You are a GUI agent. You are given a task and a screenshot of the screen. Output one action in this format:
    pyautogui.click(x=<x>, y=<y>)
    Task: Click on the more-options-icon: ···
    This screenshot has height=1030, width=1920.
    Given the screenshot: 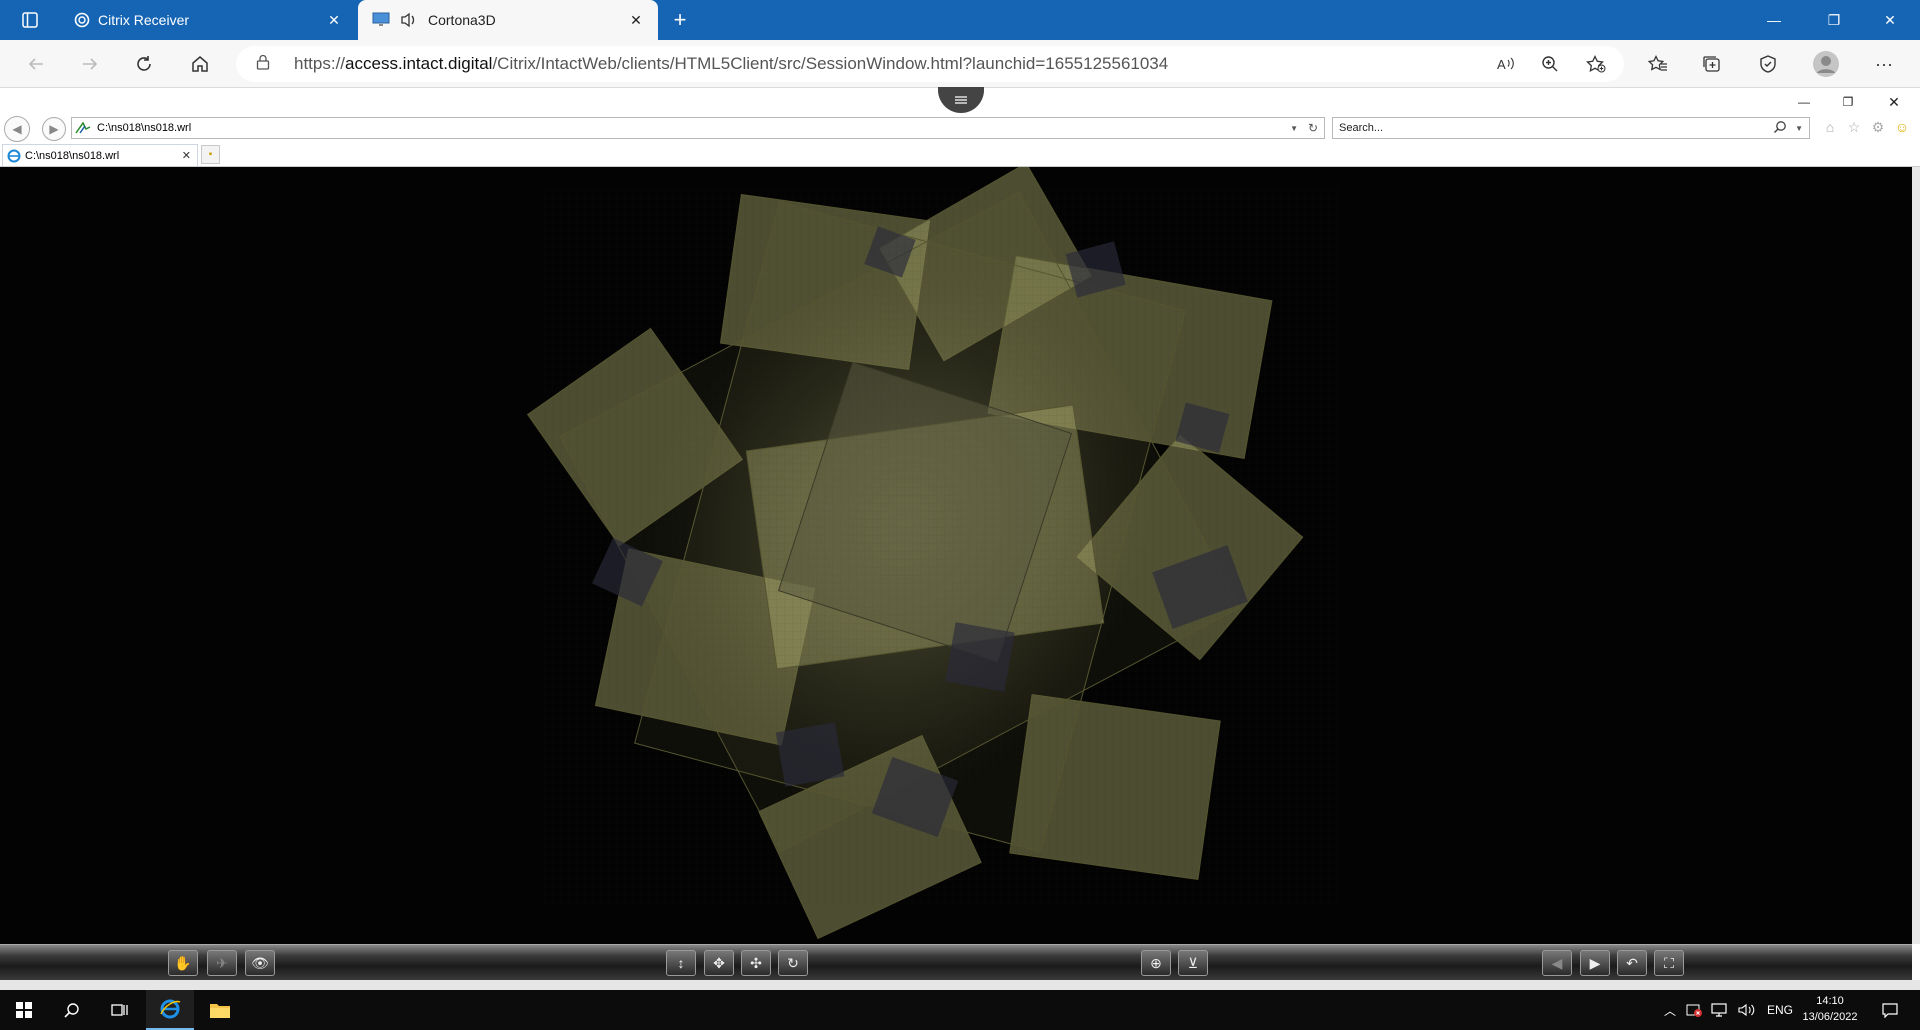 What is the action you would take?
    pyautogui.click(x=1884, y=64)
    